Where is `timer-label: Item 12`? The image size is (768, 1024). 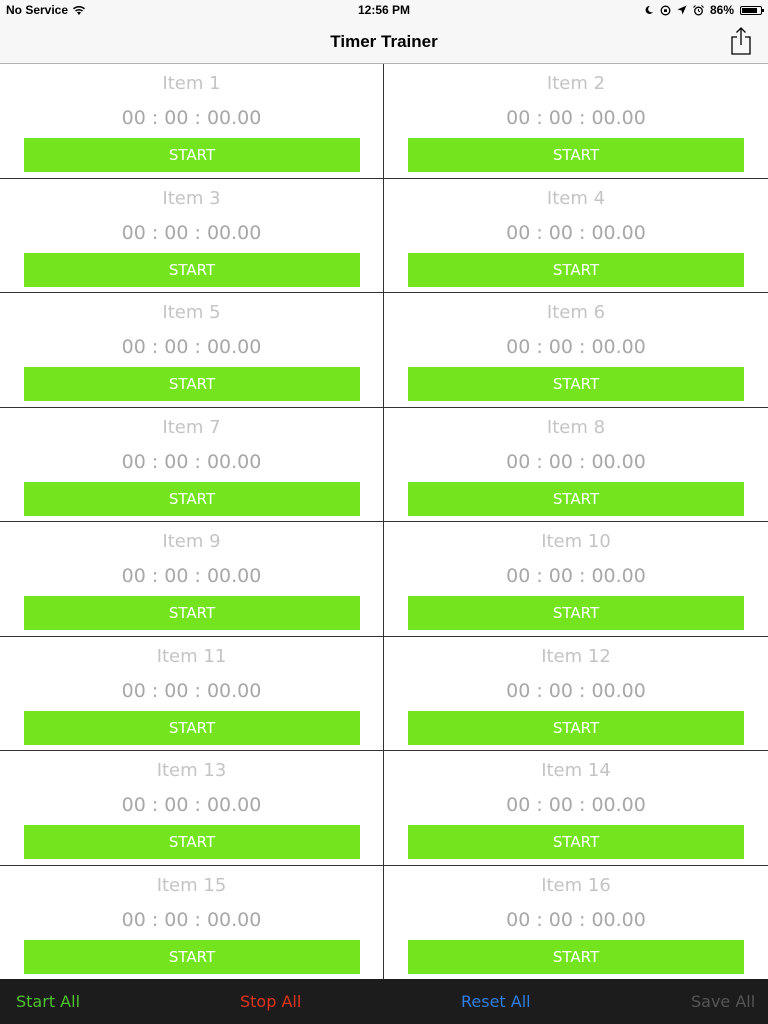 timer-label: Item 12 is located at coordinates (576, 656).